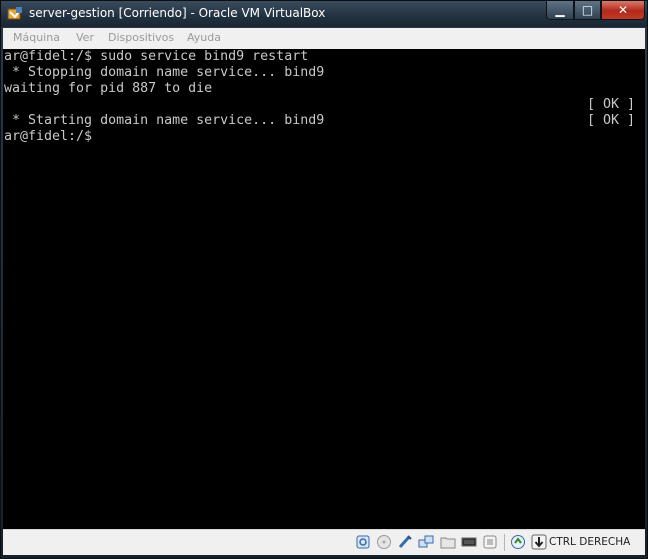  I want to click on close-button: ✕, so click(623, 10).